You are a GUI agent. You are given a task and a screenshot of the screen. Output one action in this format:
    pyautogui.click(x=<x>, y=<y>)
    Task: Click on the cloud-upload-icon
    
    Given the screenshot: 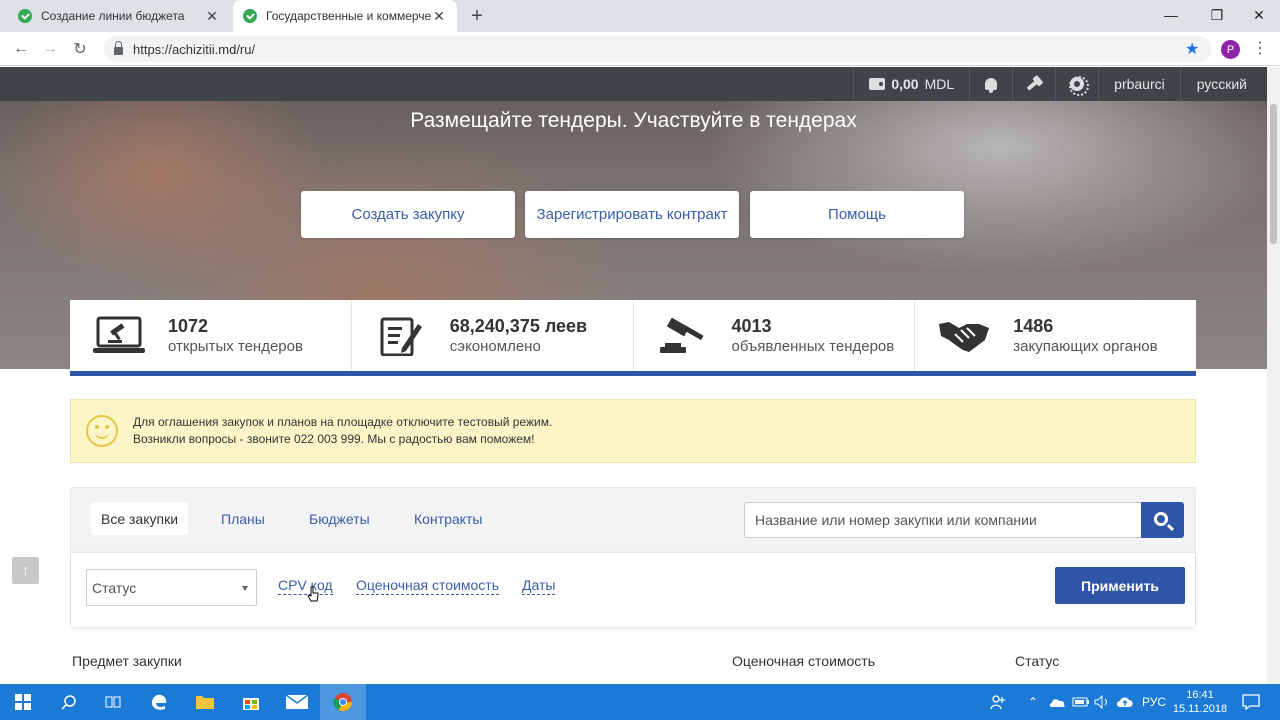 What is the action you would take?
    pyautogui.click(x=1125, y=702)
    